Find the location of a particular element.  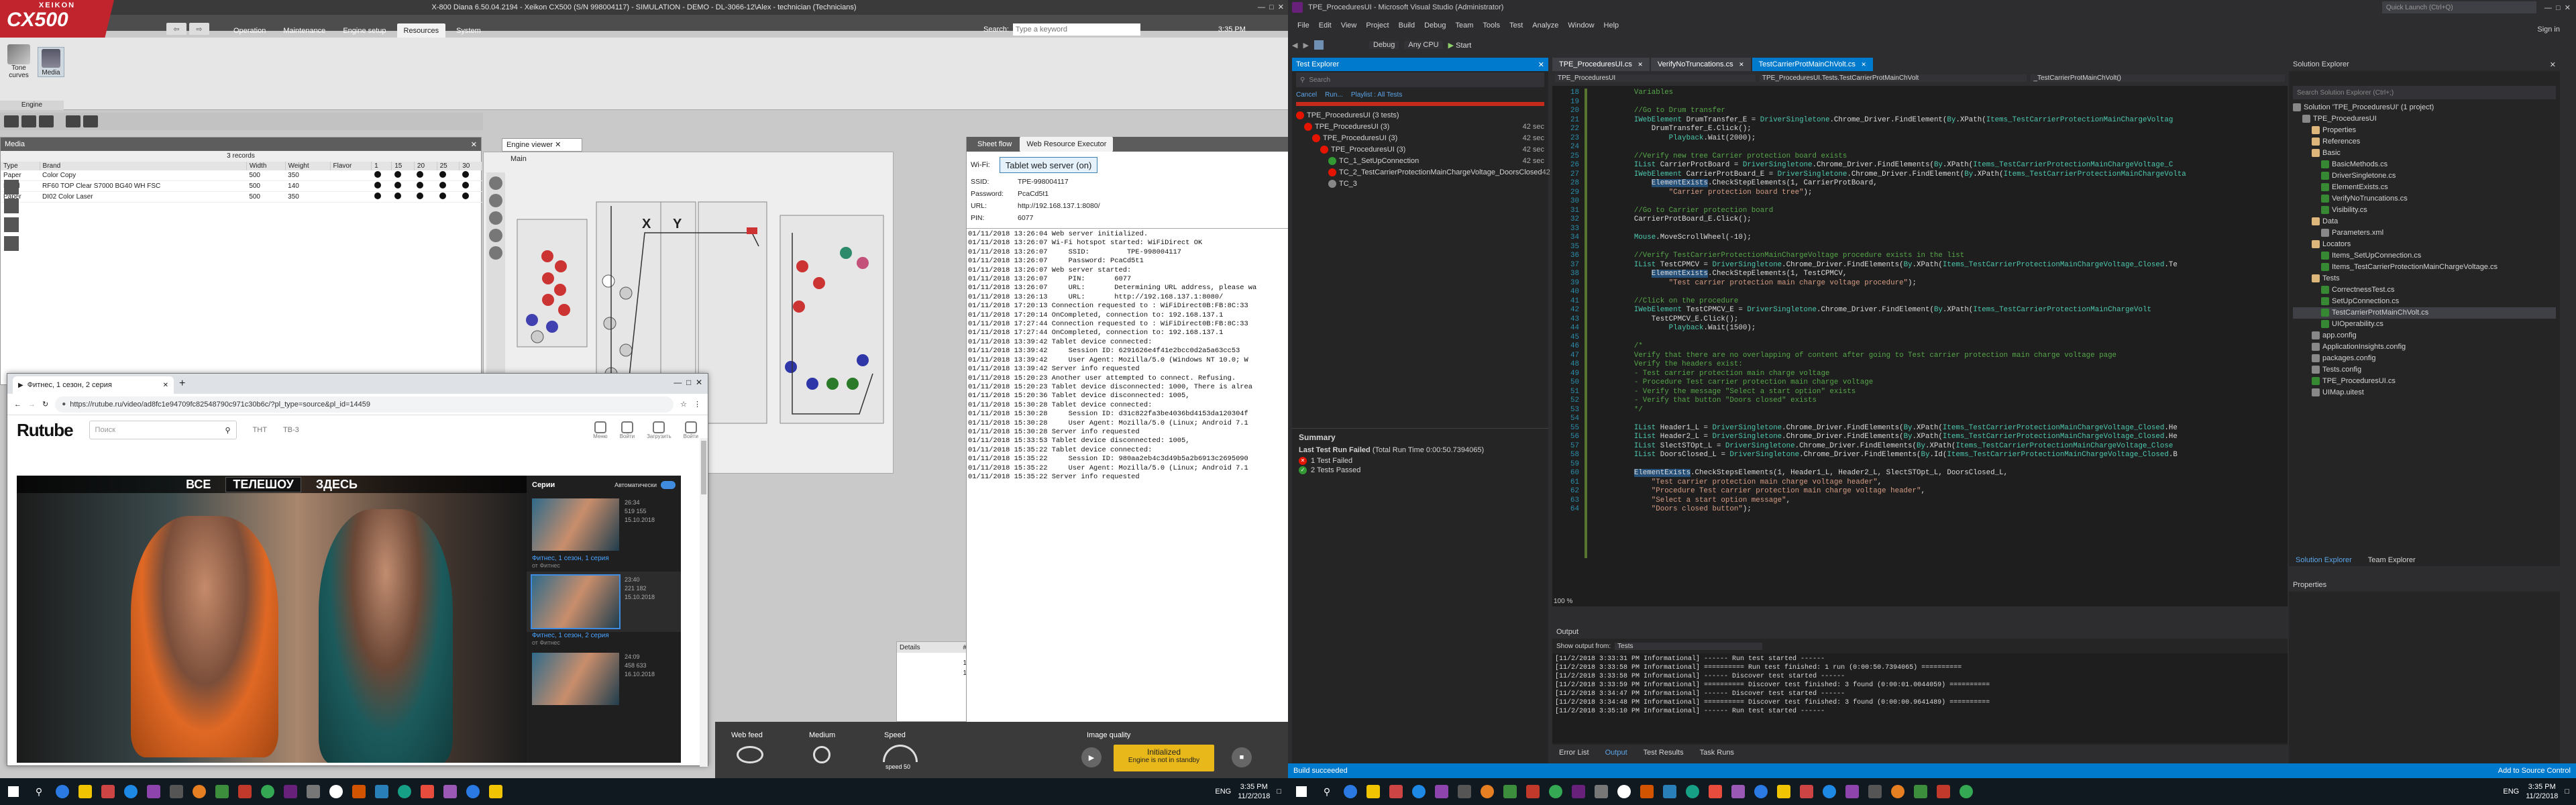

sign-in-link: Sign in is located at coordinates (2548, 29).